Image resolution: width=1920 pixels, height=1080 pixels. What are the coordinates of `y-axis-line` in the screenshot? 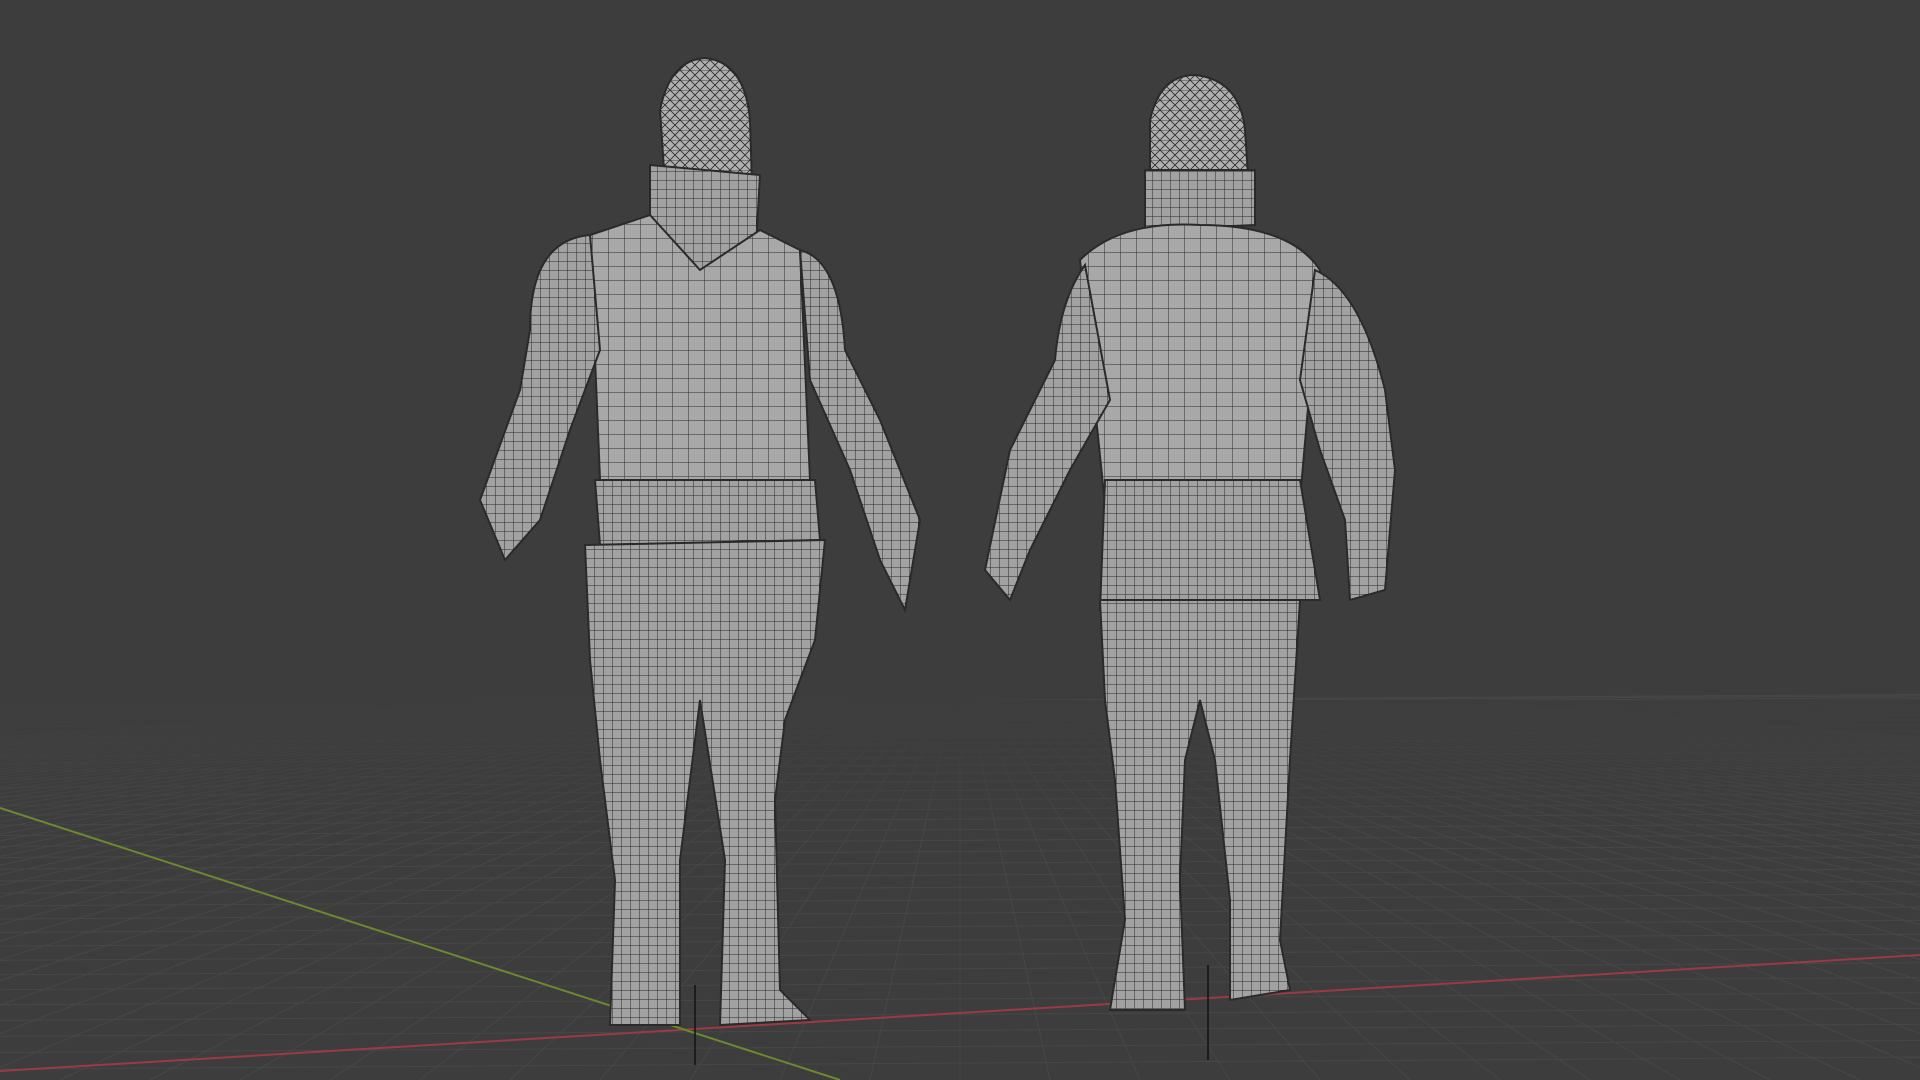 It's located at (420, 943).